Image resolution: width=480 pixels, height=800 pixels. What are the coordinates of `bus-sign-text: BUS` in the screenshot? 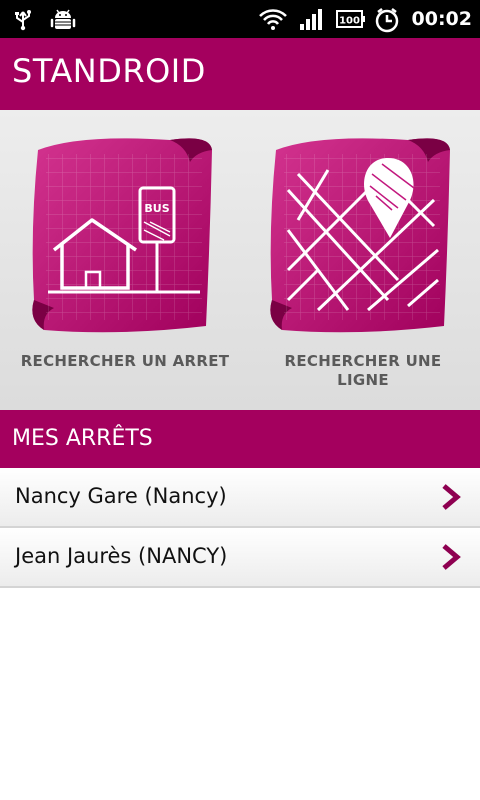 It's located at (156, 208).